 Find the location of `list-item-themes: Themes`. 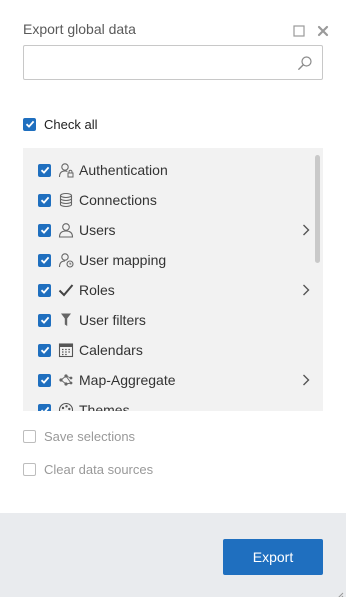

list-item-themes: Themes is located at coordinates (168, 403).